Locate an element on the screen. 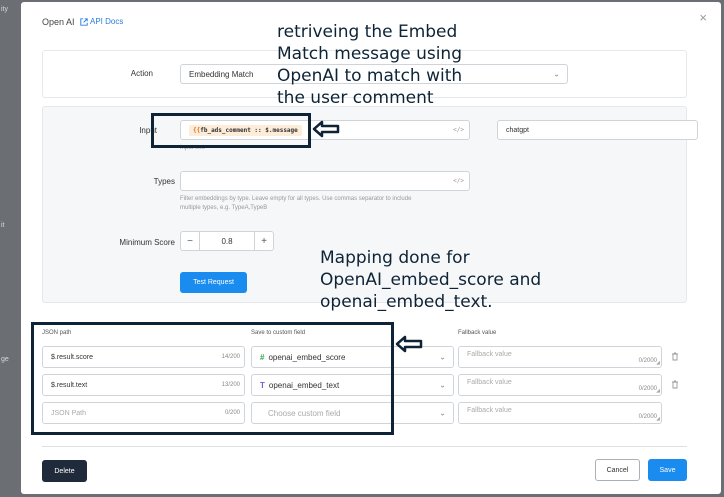 This screenshot has width=724, height=497. external-link-icon is located at coordinates (84, 21).